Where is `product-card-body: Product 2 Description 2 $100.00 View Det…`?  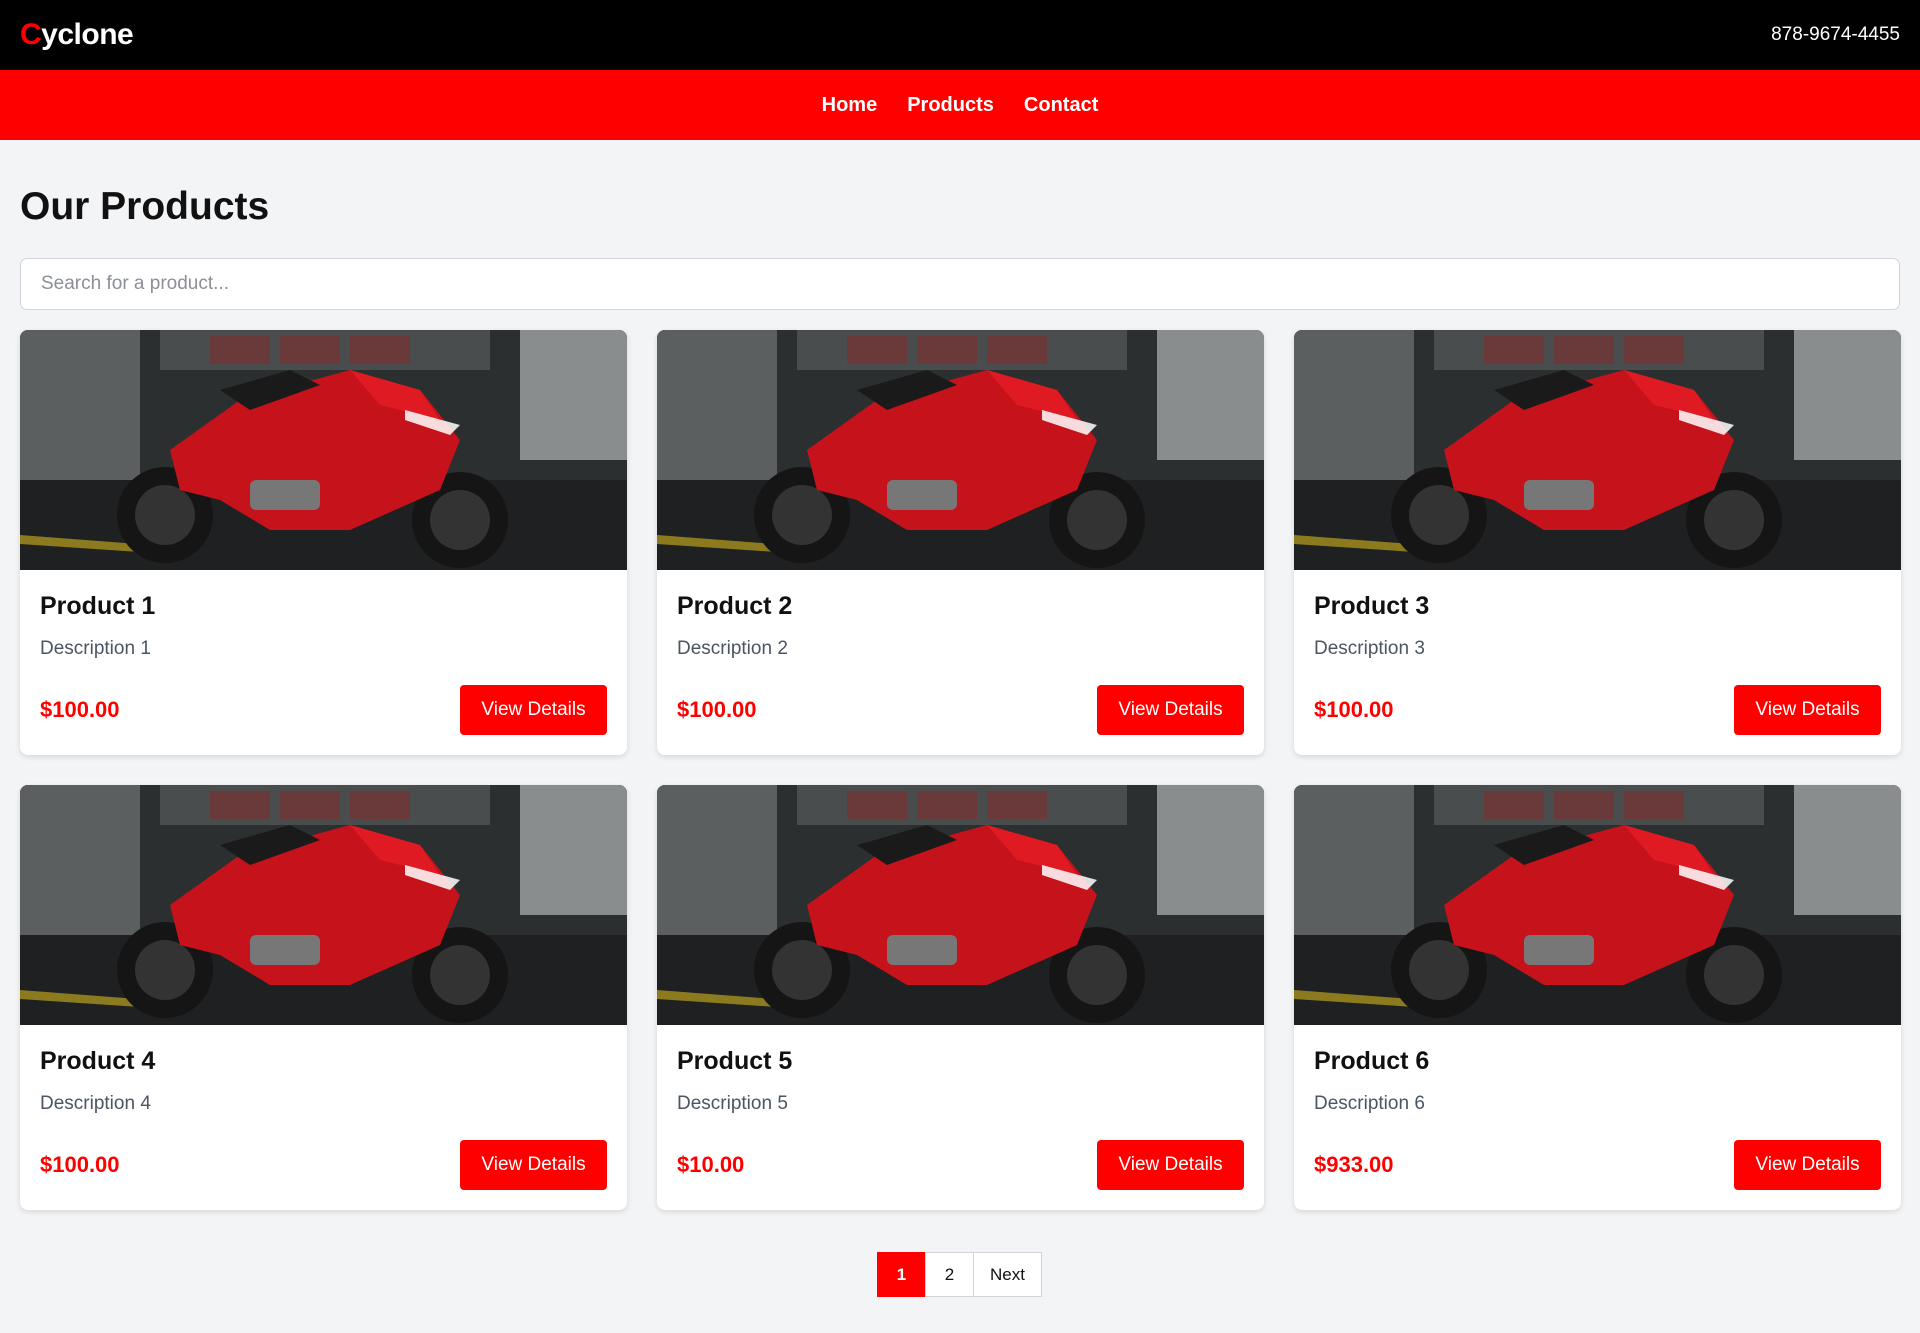 product-card-body: Product 2 Description 2 $100.00 View Det… is located at coordinates (960, 662).